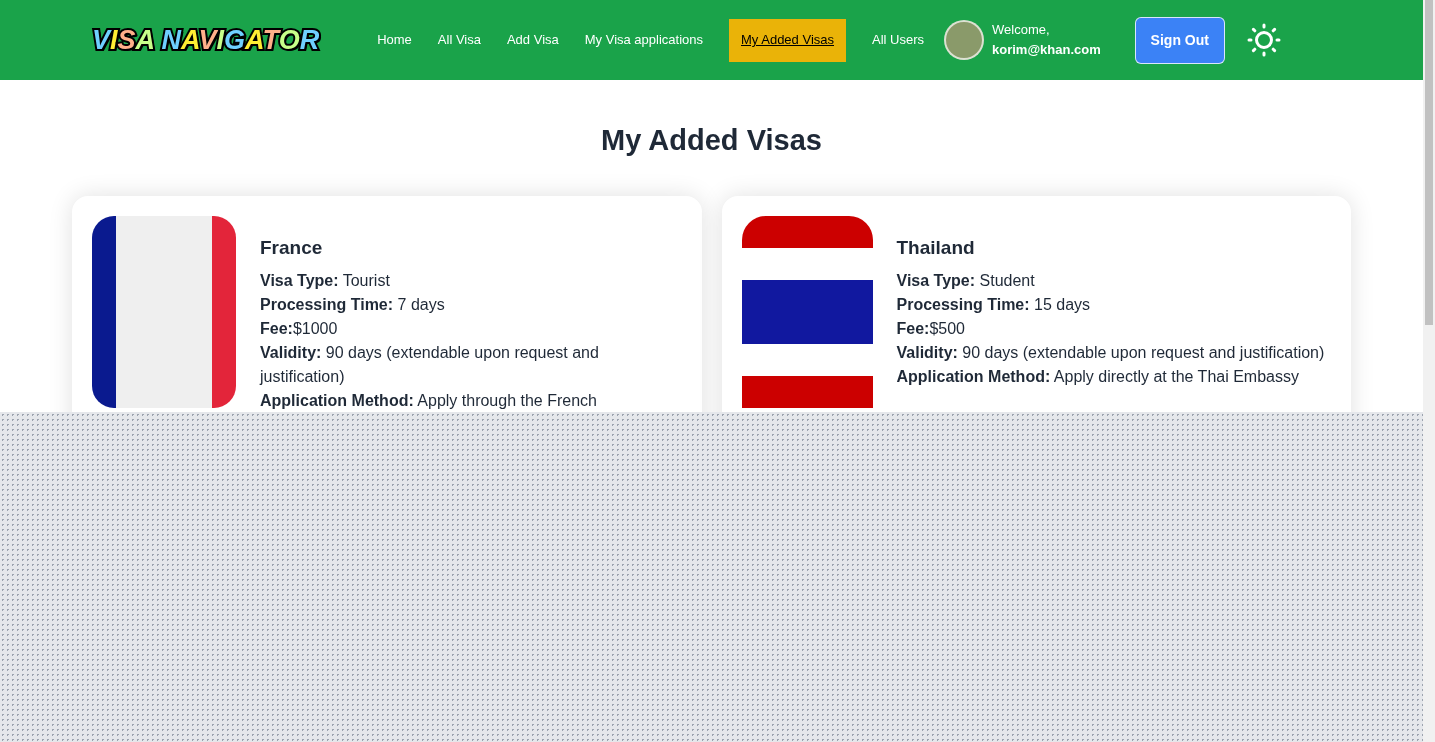 The width and height of the screenshot is (1435, 742). What do you see at coordinates (931, 328) in the screenshot?
I see `visa-detail: Fee:$500` at bounding box center [931, 328].